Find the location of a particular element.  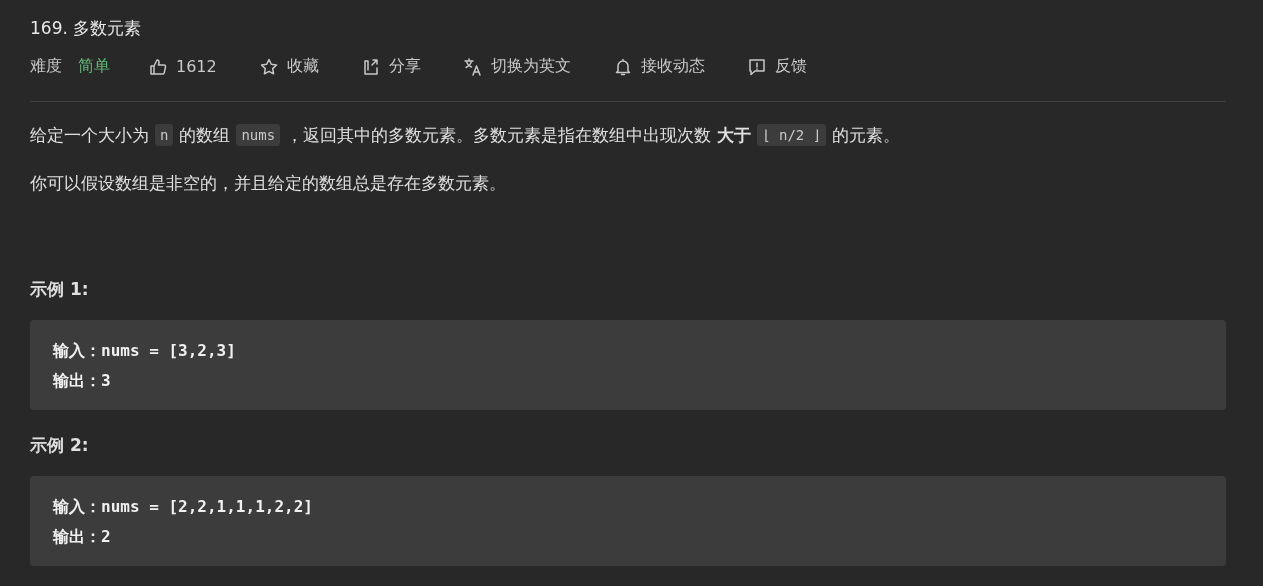

action-button: 收藏 is located at coordinates (288, 66).